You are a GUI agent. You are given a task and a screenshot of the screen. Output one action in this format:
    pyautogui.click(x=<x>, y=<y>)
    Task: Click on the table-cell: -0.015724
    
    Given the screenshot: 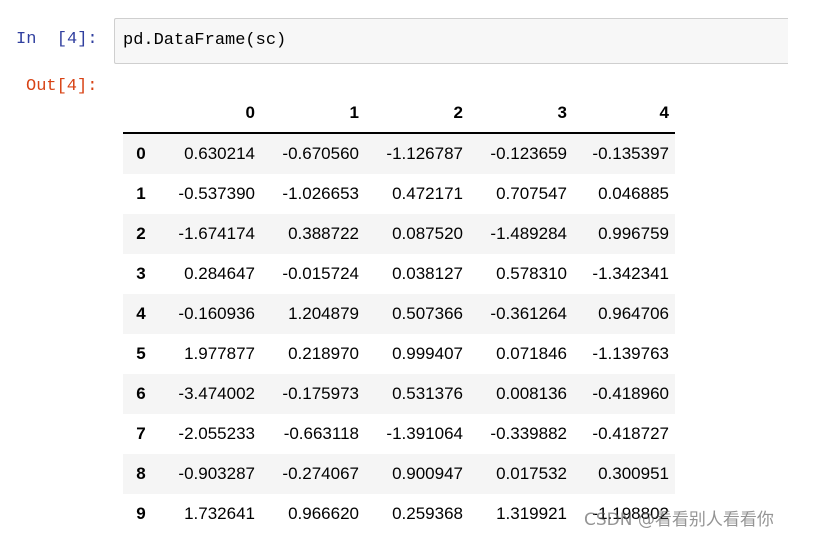 What is the action you would take?
    pyautogui.click(x=320, y=273)
    